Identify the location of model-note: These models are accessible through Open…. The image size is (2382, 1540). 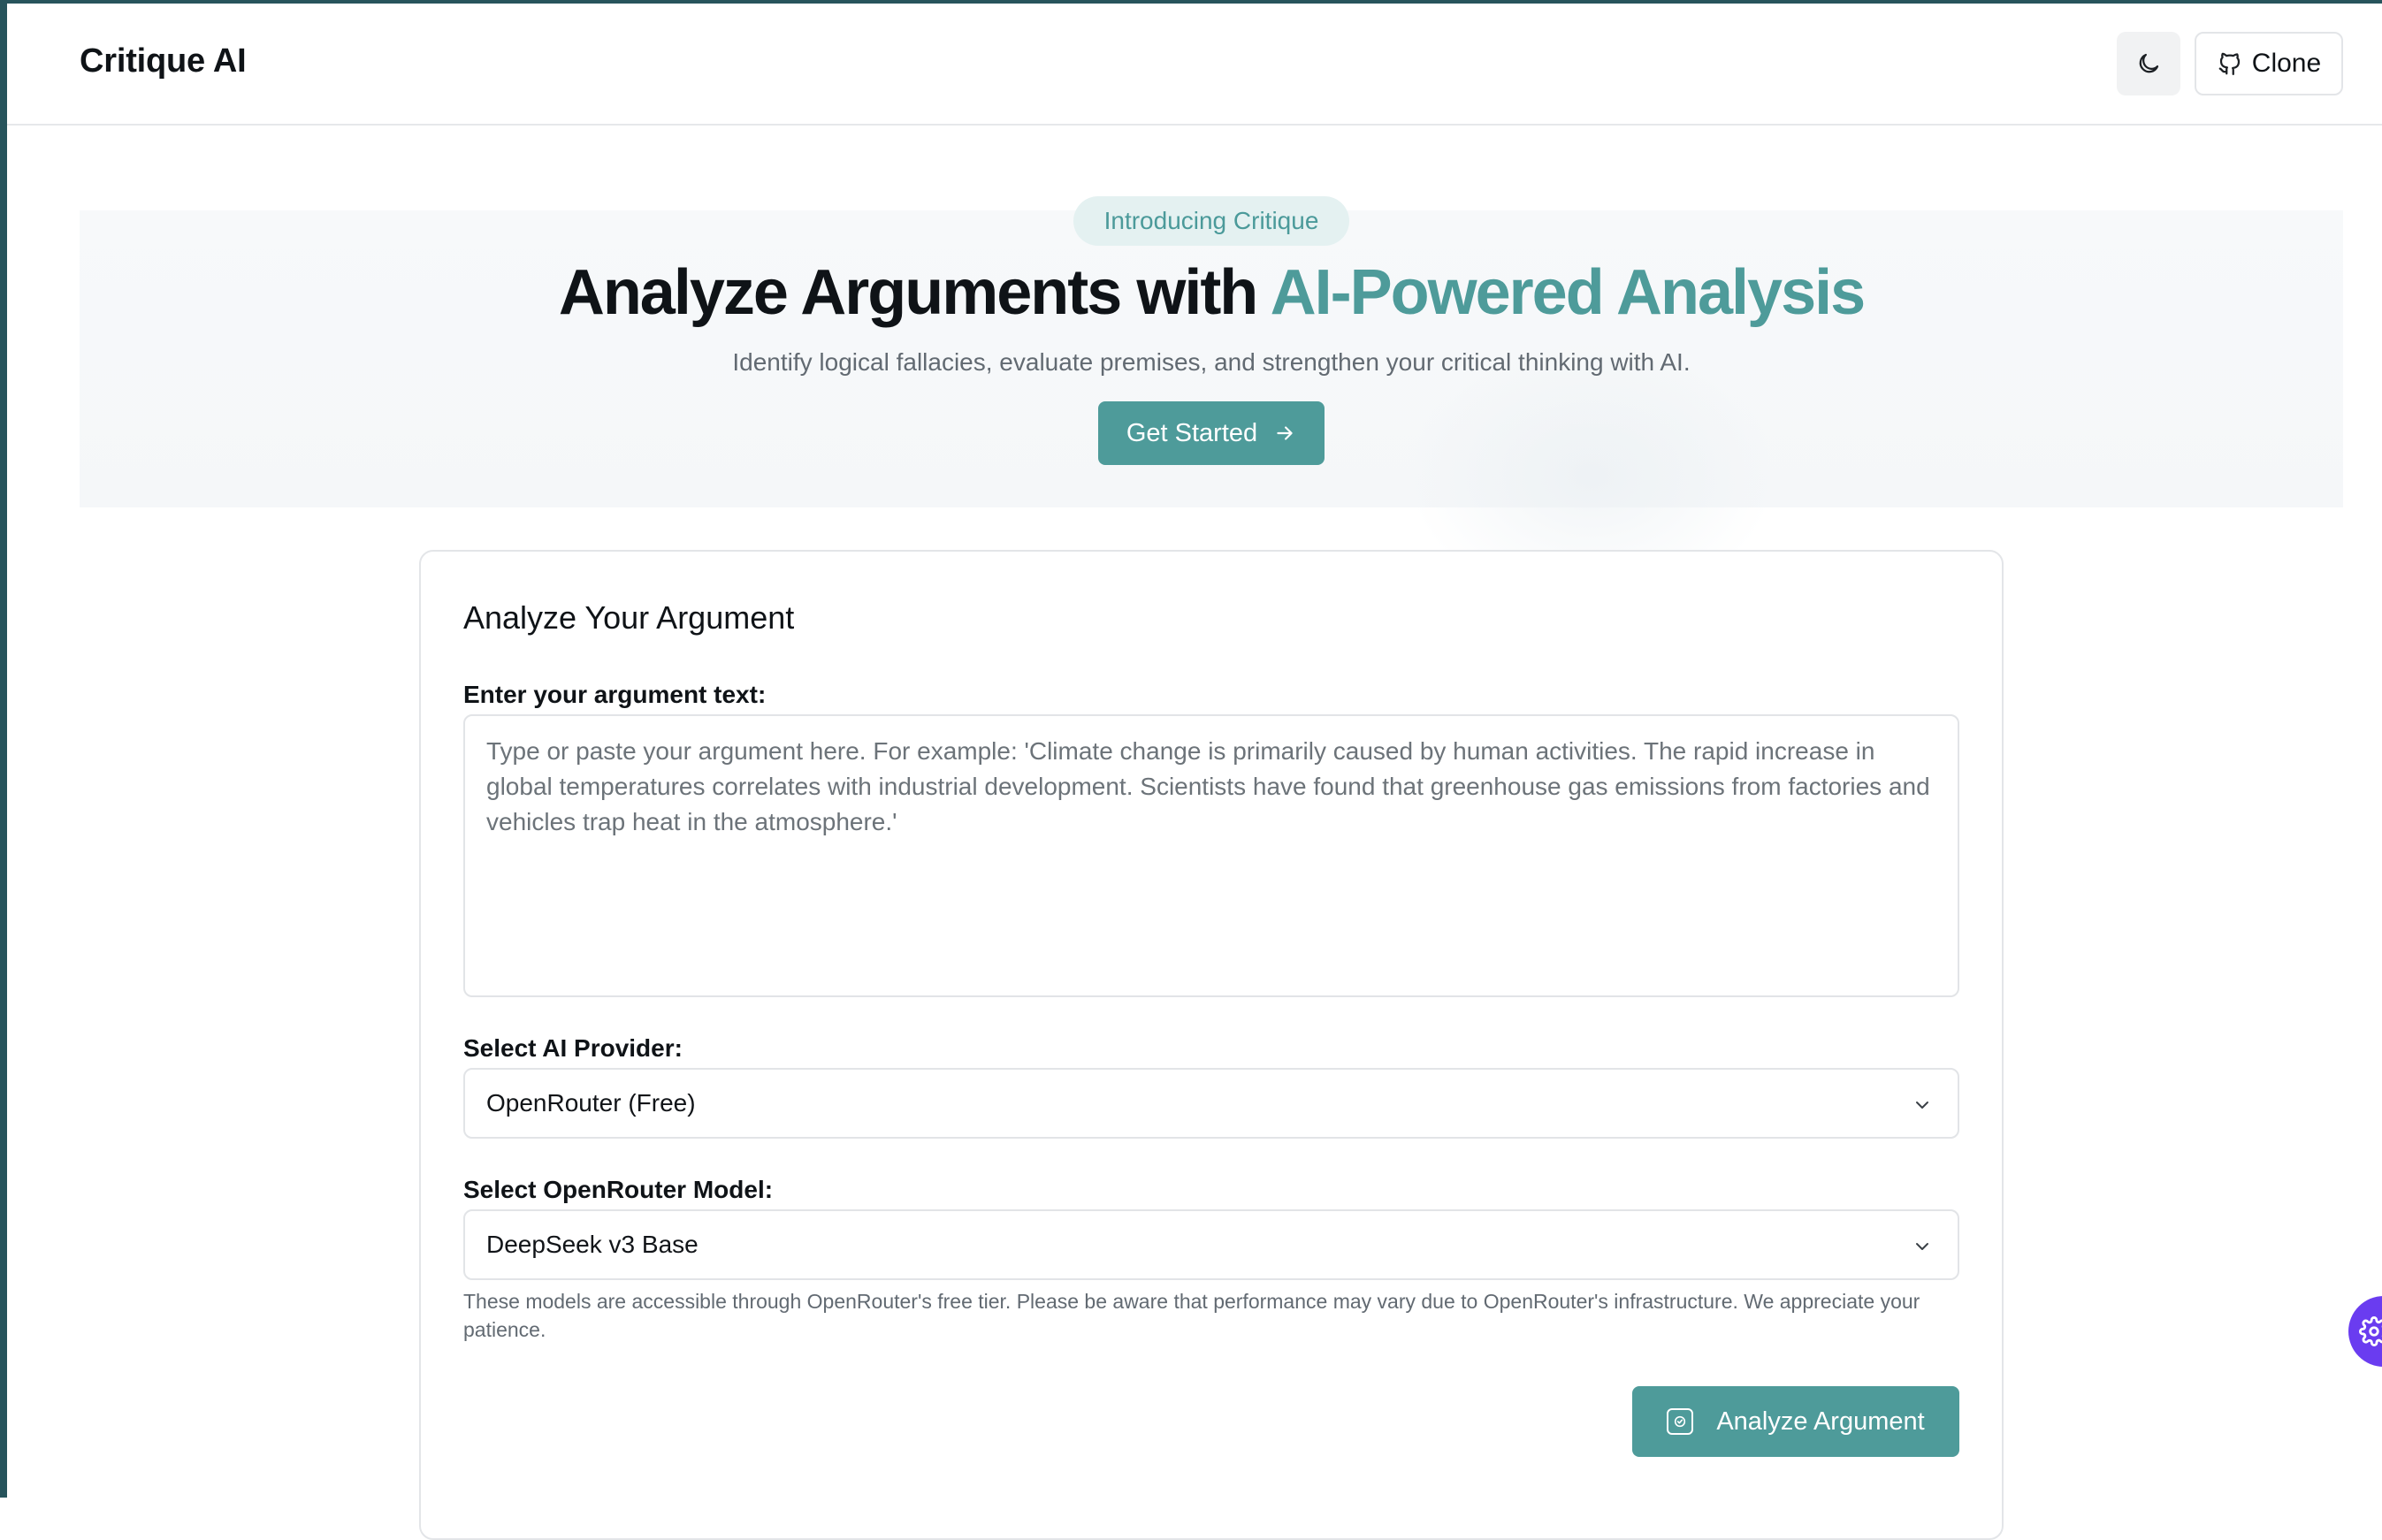
(1191, 1316).